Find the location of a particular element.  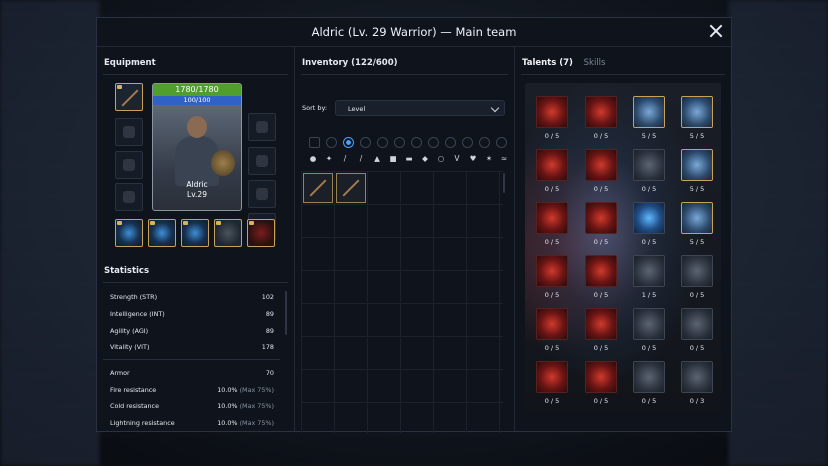

sword-icon: / is located at coordinates (345, 159).